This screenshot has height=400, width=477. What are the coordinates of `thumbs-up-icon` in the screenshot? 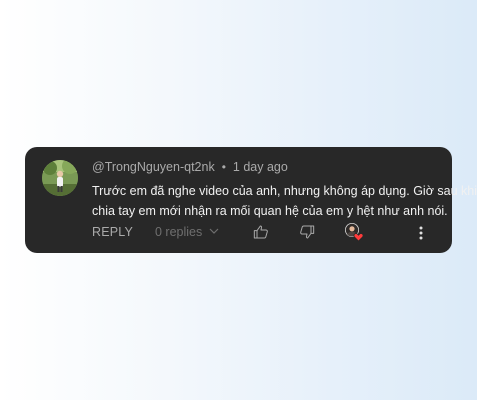 It's located at (260, 232).